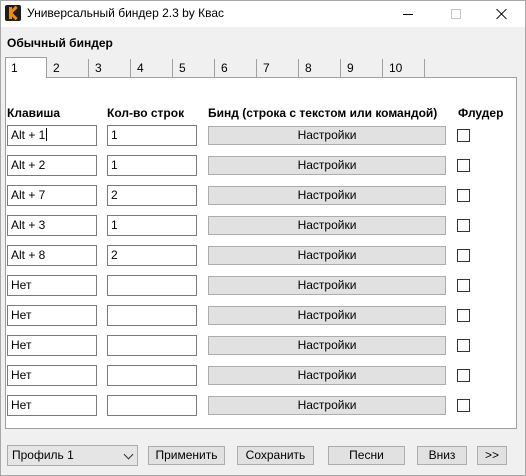 The width and height of the screenshot is (526, 476). I want to click on column-header-flooder: Флудер, so click(481, 113).